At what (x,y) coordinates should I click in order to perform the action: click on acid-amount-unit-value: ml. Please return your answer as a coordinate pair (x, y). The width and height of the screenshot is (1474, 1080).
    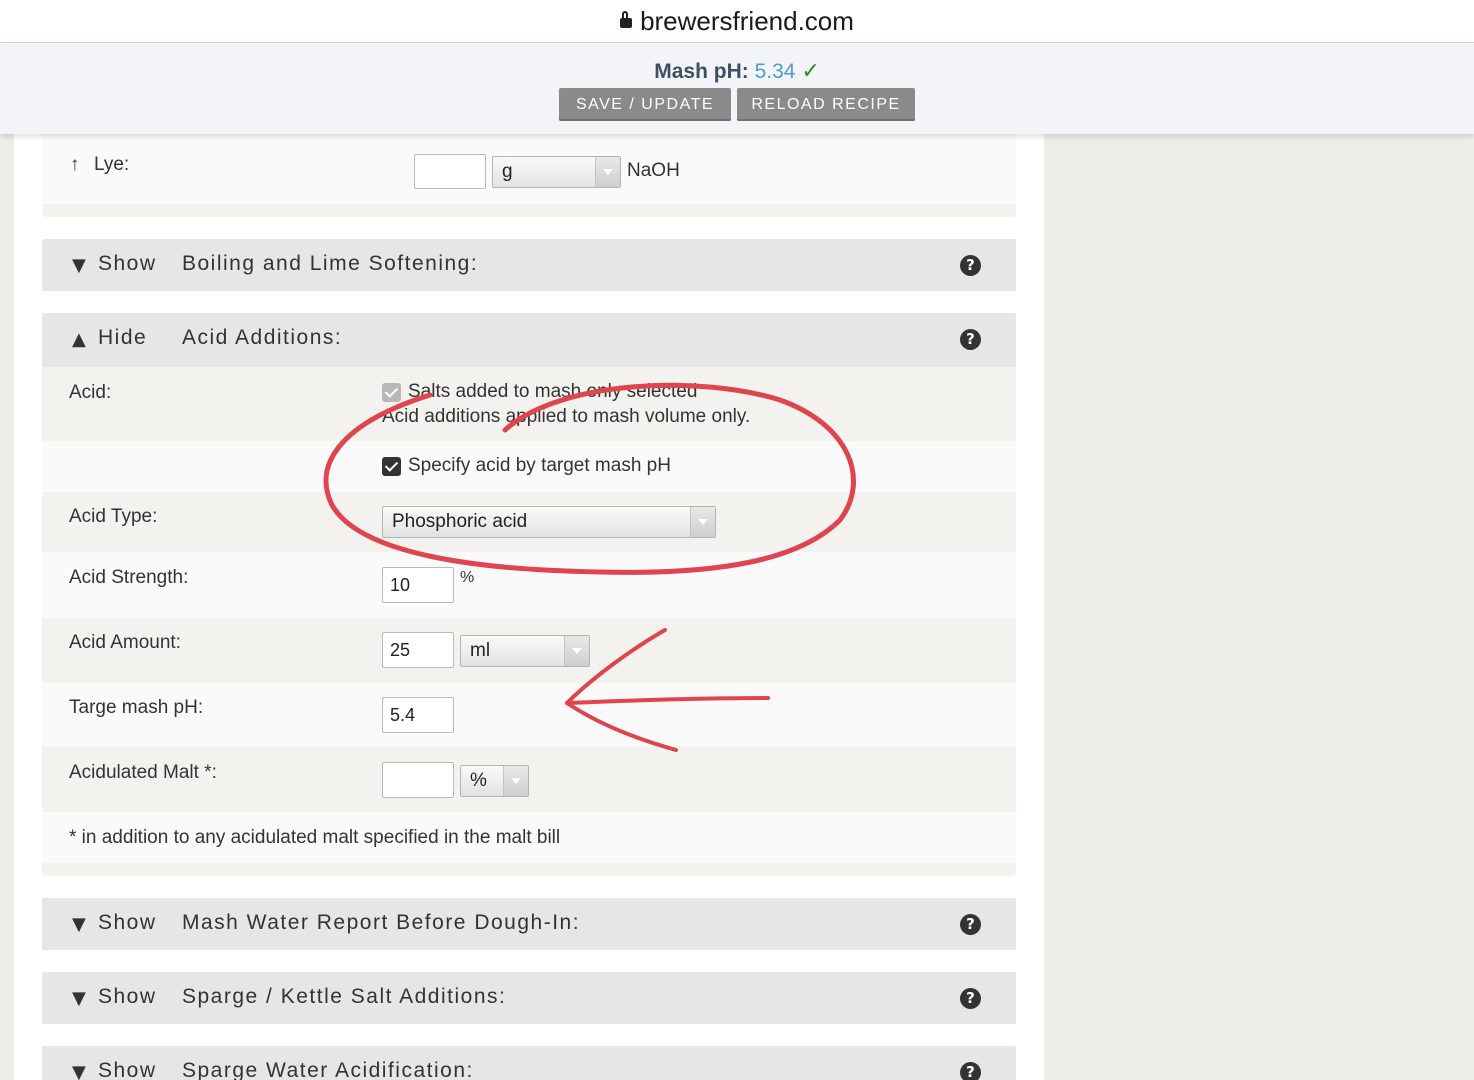
    Looking at the image, I should click on (480, 650).